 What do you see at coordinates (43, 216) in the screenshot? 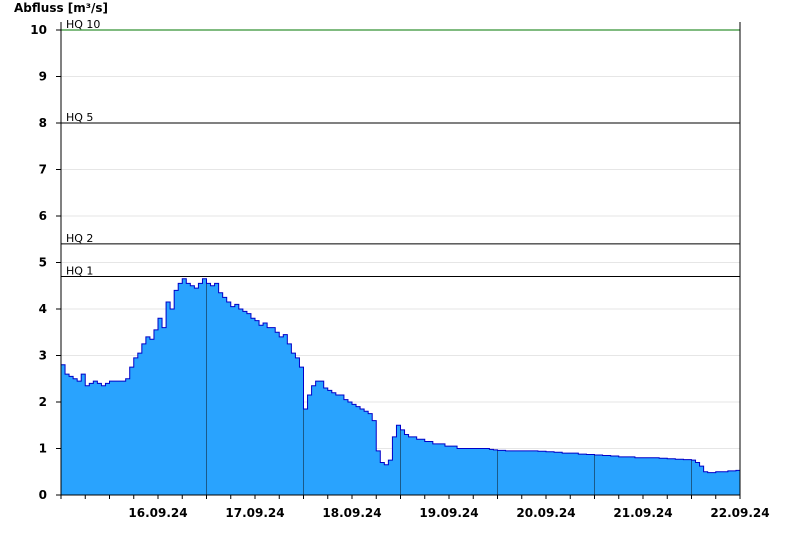
I see `y-tick-label: 6` at bounding box center [43, 216].